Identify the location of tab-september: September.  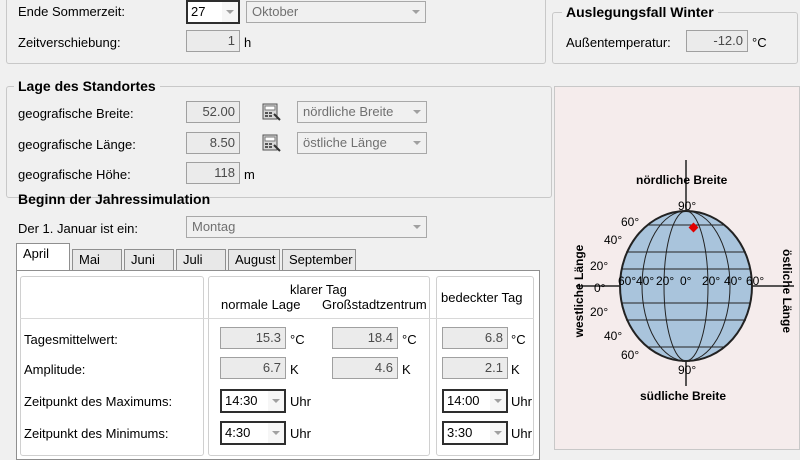
(319, 260).